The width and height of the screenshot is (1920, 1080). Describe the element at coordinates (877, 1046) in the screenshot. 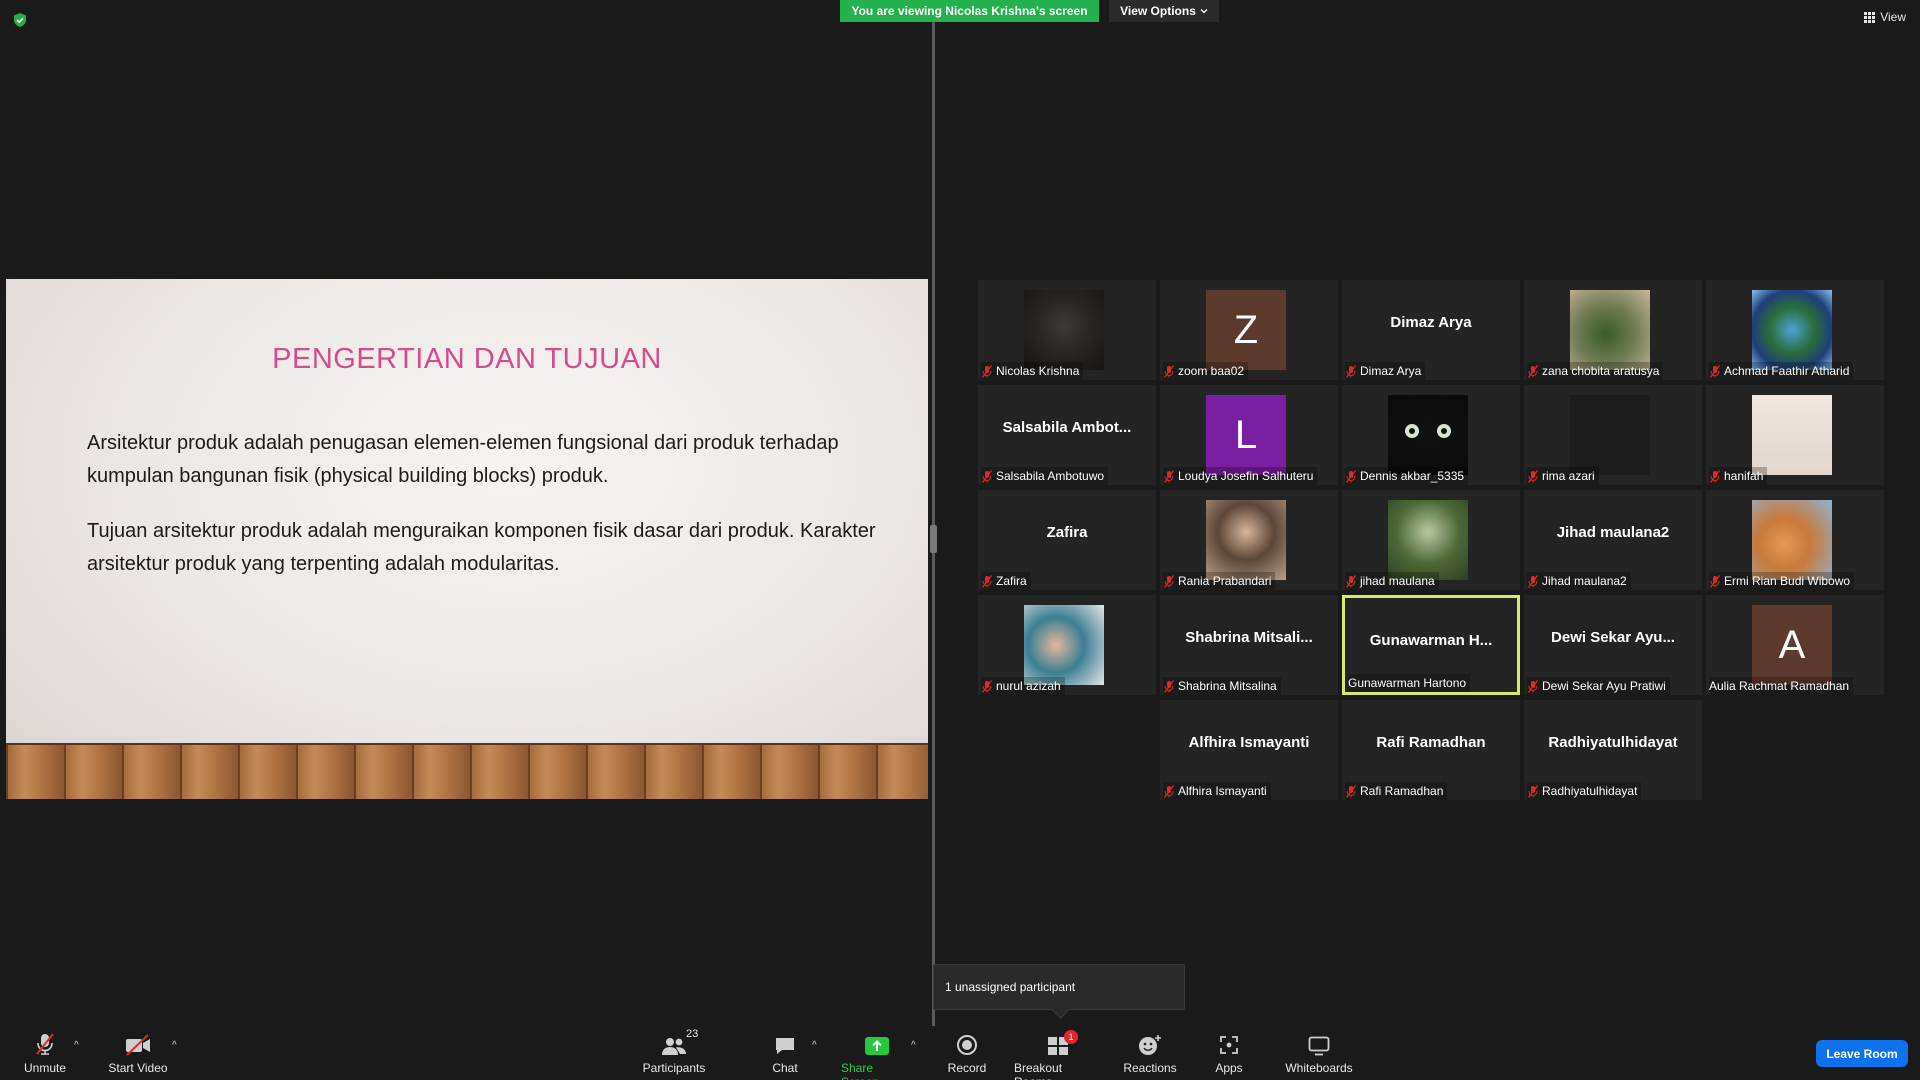

I see `share-screen-icon` at that location.